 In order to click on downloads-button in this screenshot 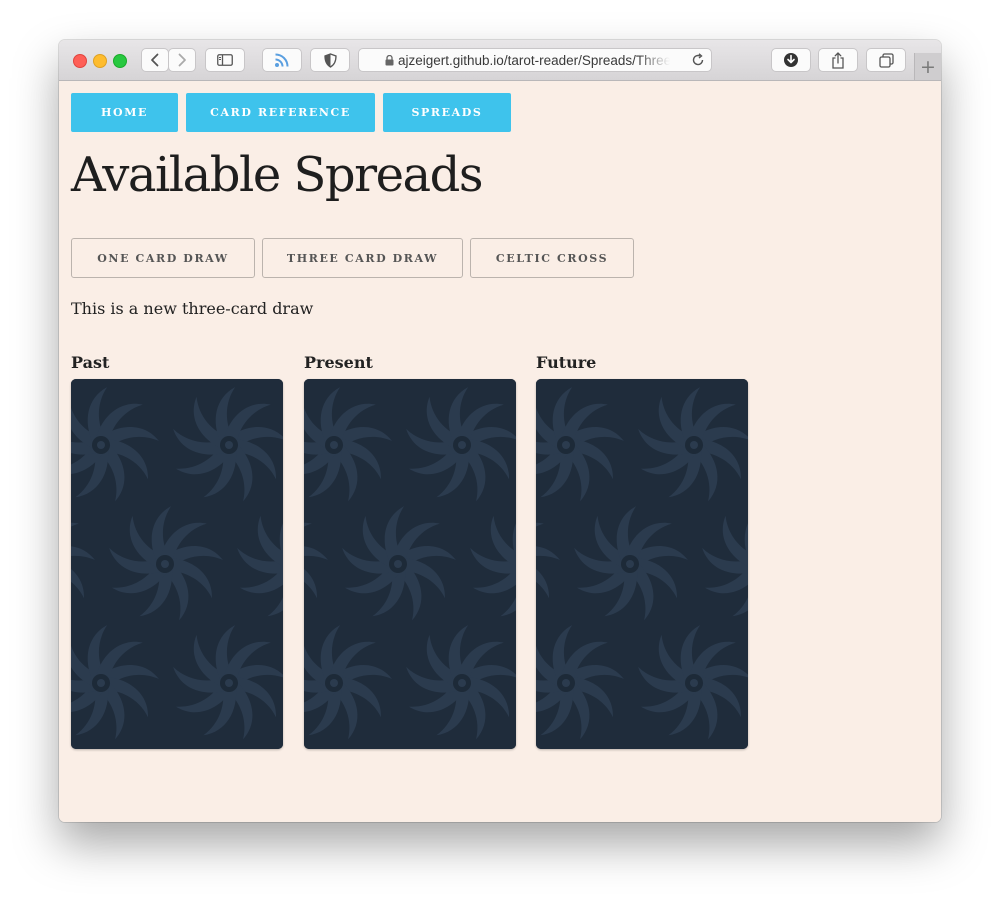, I will do `click(791, 60)`.